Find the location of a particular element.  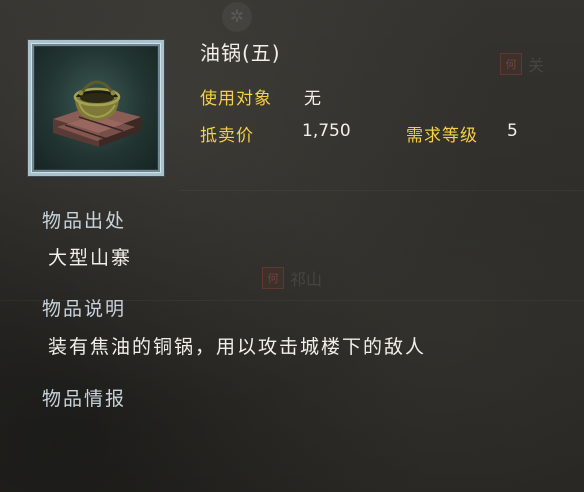

source-text: 大型山寨 is located at coordinates (90, 258).